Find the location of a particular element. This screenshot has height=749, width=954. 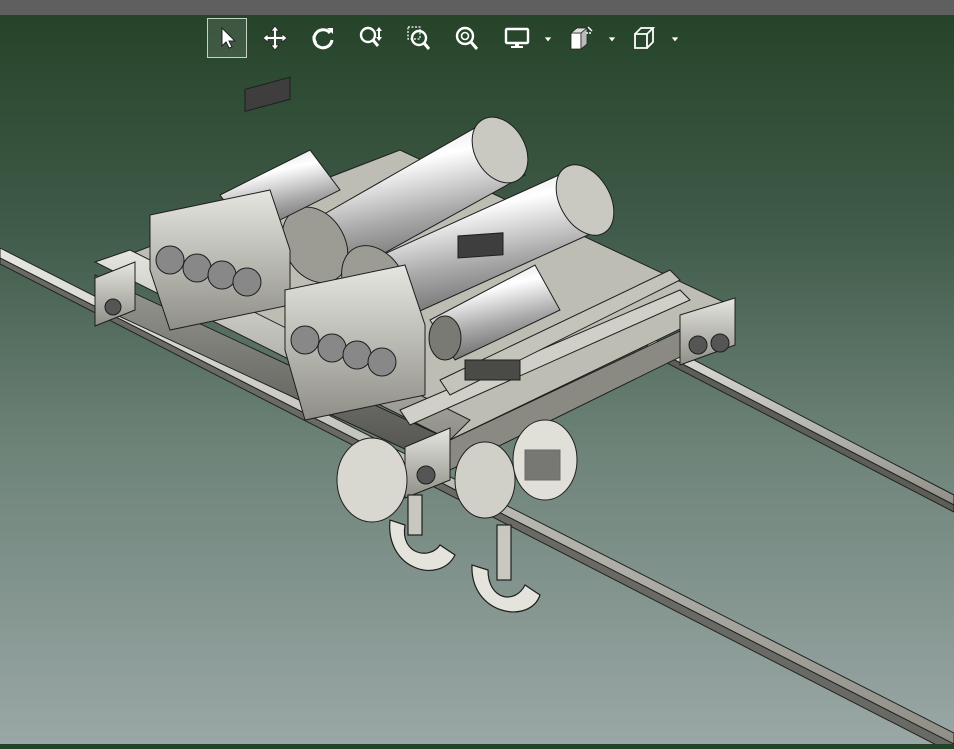

pan-tool-button is located at coordinates (275, 38).